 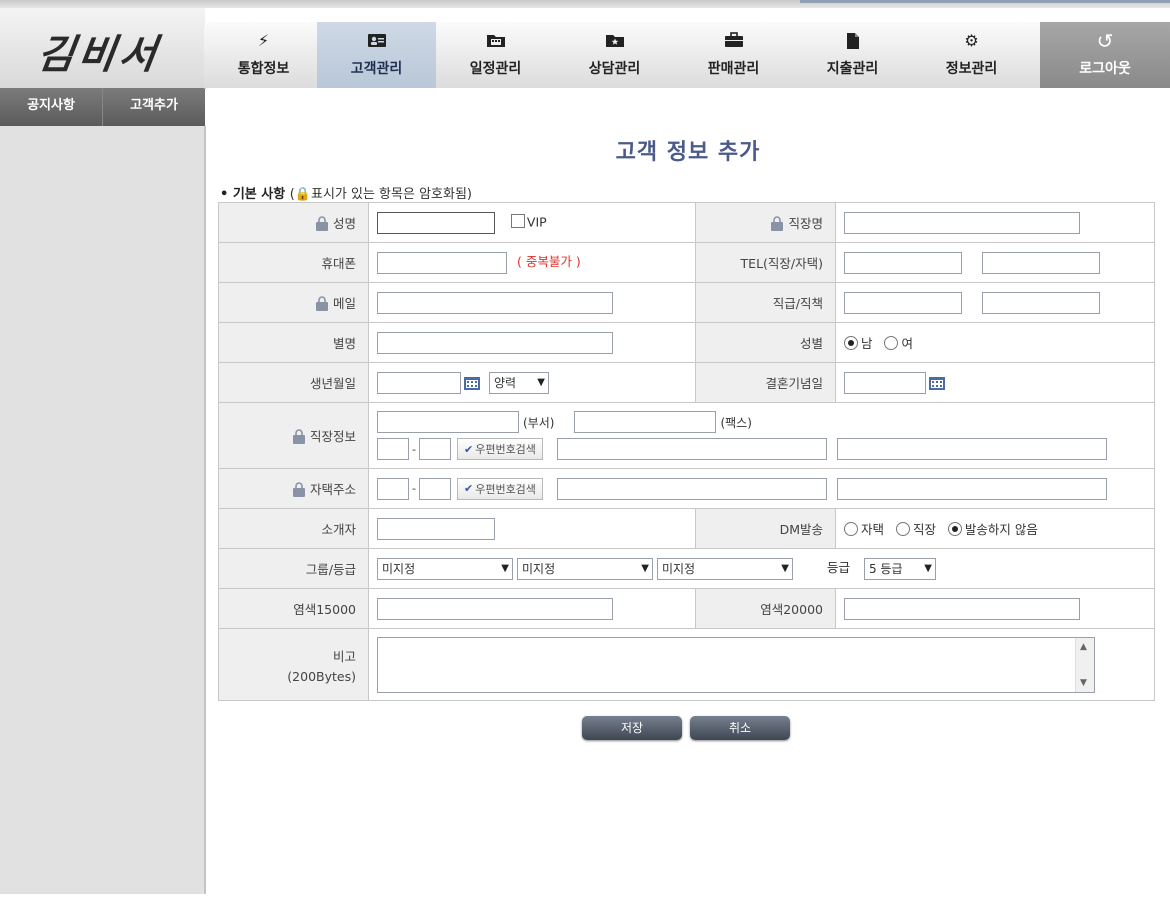 I want to click on dept-label: (부서), so click(x=539, y=422).